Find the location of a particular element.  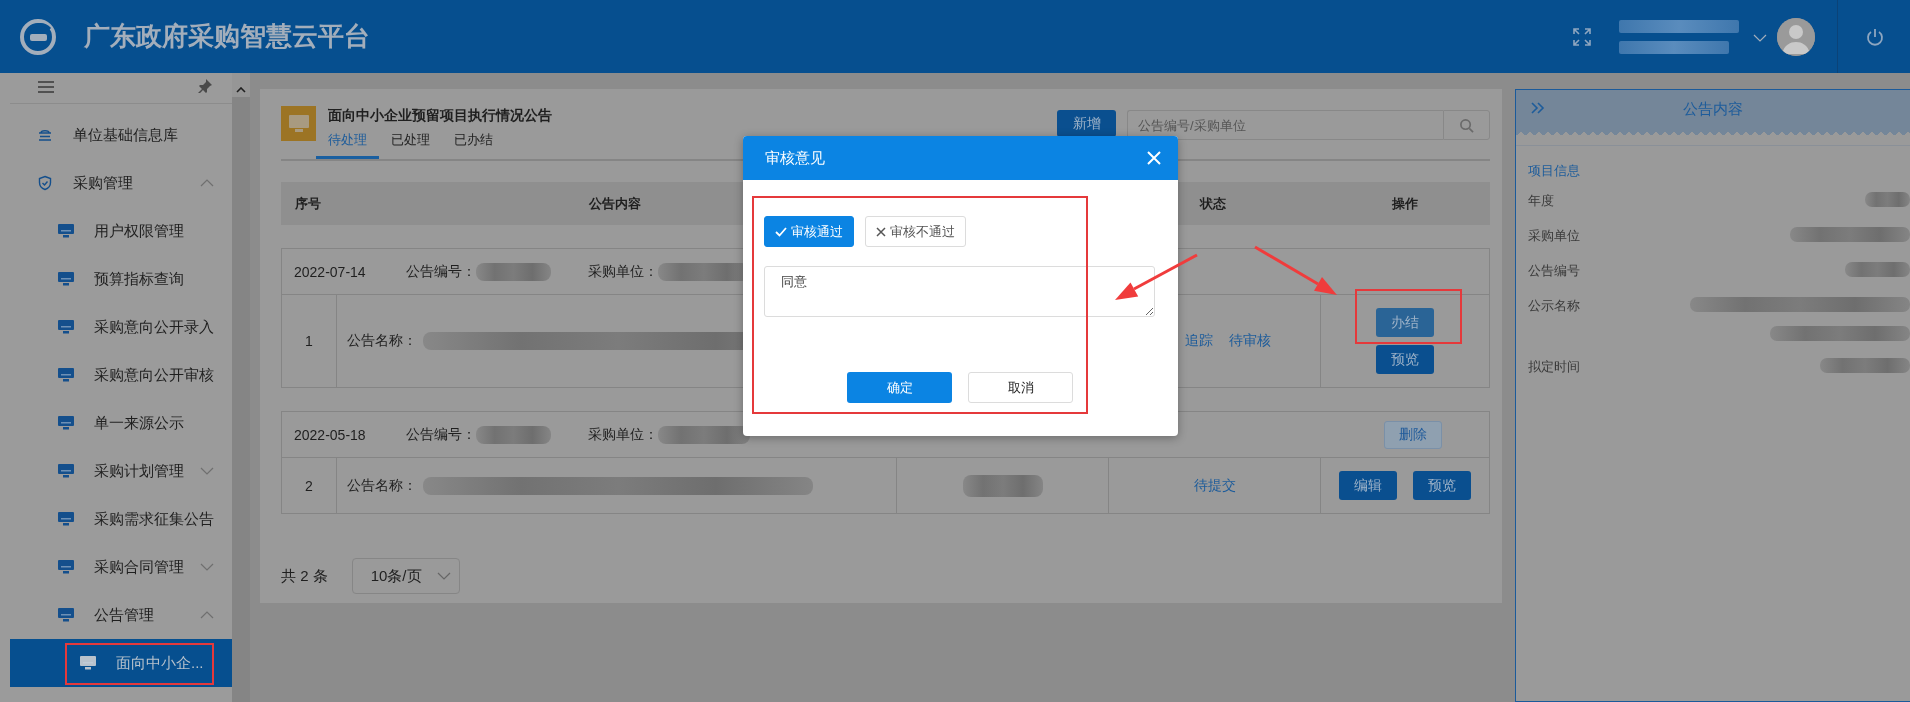

sidebar-item: 单位基础信息库 is located at coordinates (121, 135).